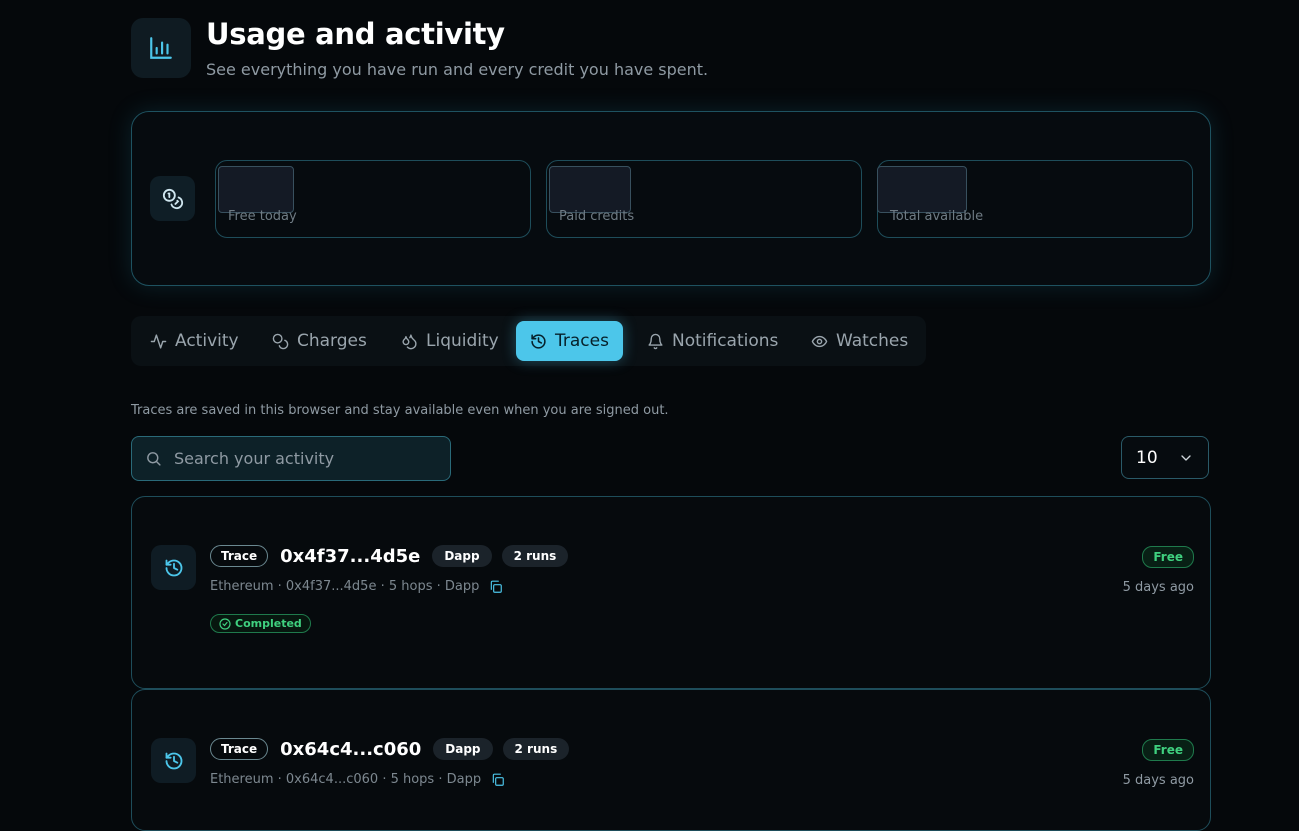 This screenshot has width=1299, height=831. What do you see at coordinates (262, 216) in the screenshot?
I see `stat-label: Free today` at bounding box center [262, 216].